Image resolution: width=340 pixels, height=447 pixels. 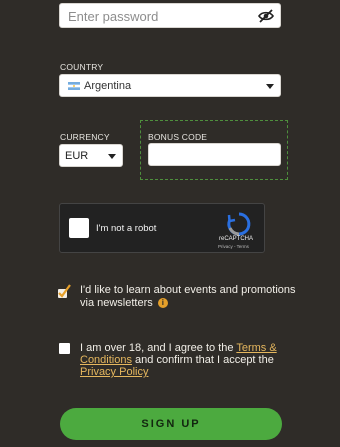 I want to click on privacy-policy-link: Privacy Policy, so click(x=114, y=372).